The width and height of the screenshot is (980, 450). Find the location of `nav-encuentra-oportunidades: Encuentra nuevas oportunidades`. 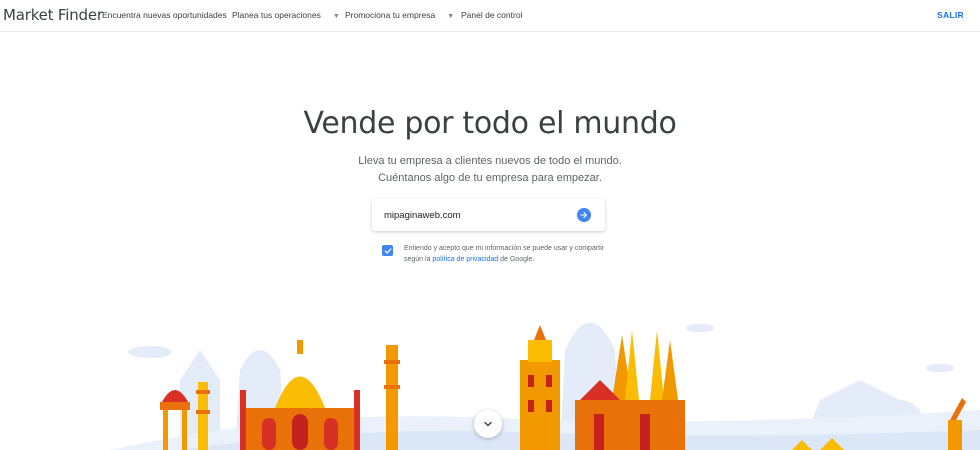

nav-encuentra-oportunidades: Encuentra nuevas oportunidades is located at coordinates (164, 15).